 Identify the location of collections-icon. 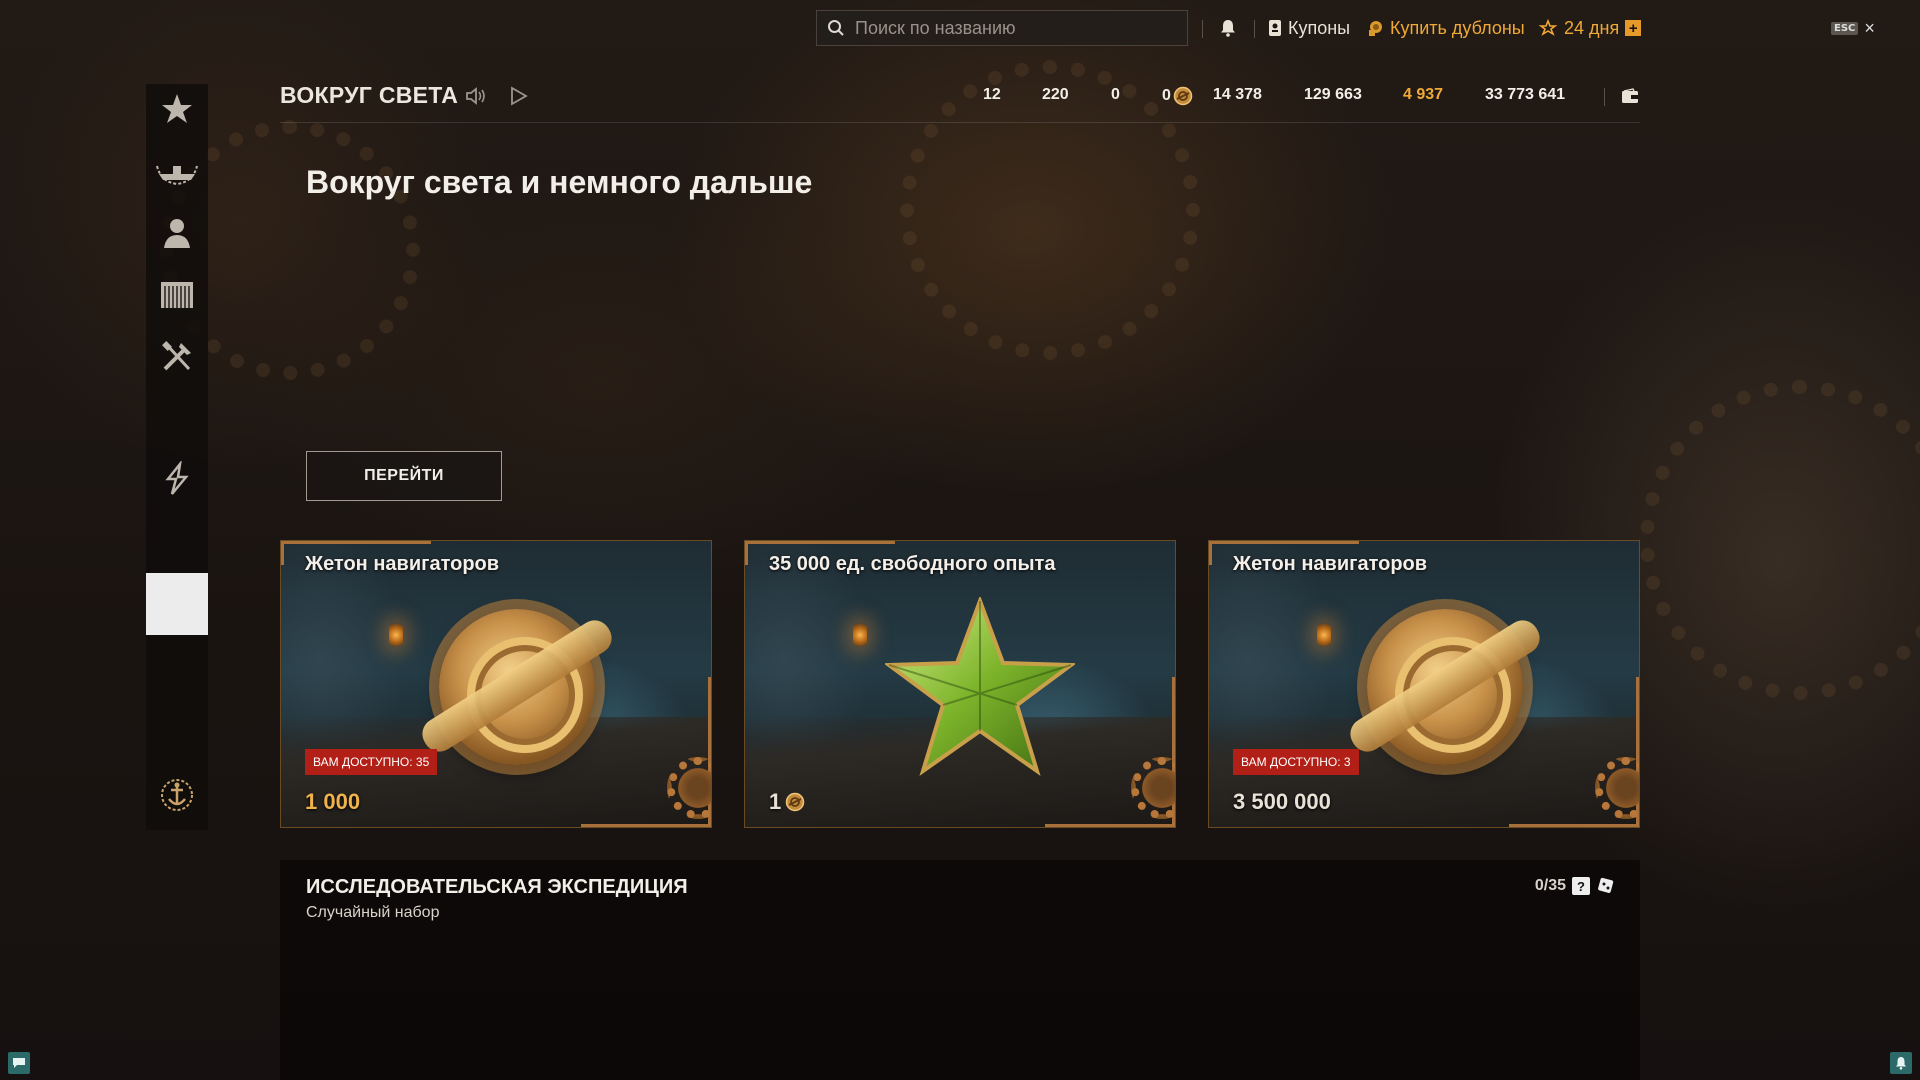
(177, 478).